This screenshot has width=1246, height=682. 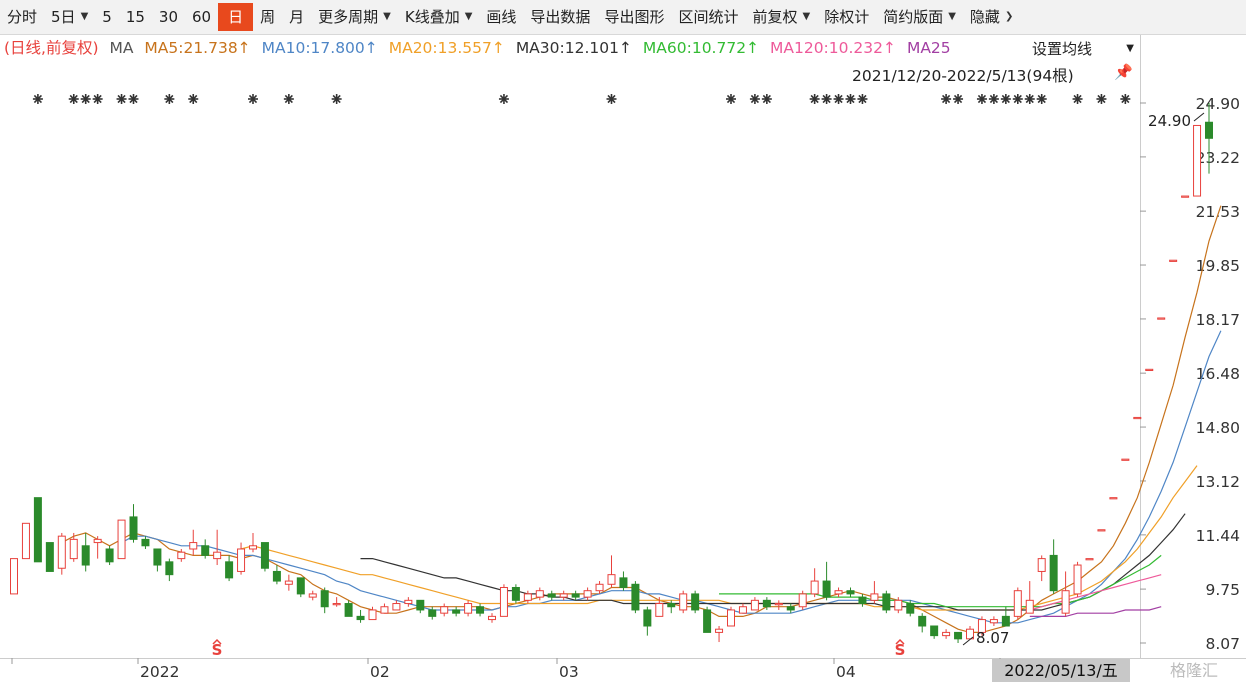 I want to click on toolbar-item-6: 日, so click(x=236, y=17).